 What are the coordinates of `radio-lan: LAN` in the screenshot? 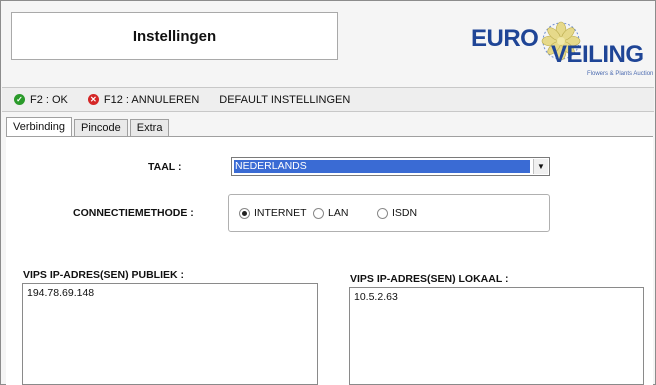 It's located at (330, 213).